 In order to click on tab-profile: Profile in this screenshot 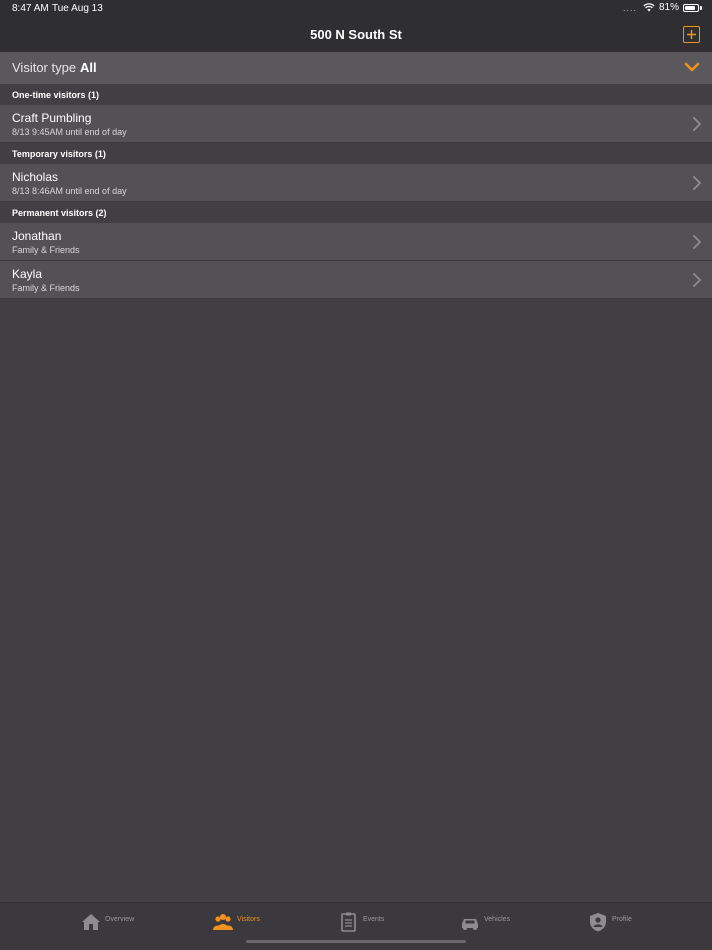, I will do `click(609, 922)`.